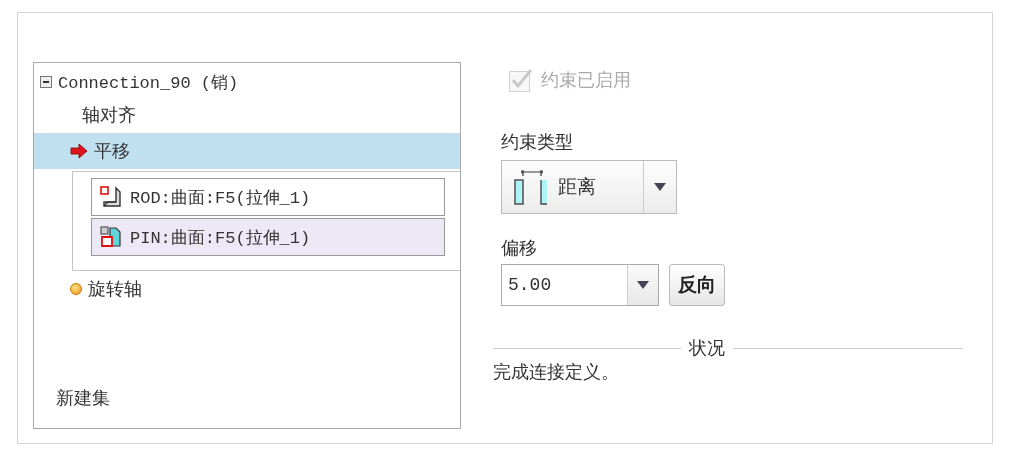  Describe the element at coordinates (46, 82) in the screenshot. I see `collapse-icon` at that location.